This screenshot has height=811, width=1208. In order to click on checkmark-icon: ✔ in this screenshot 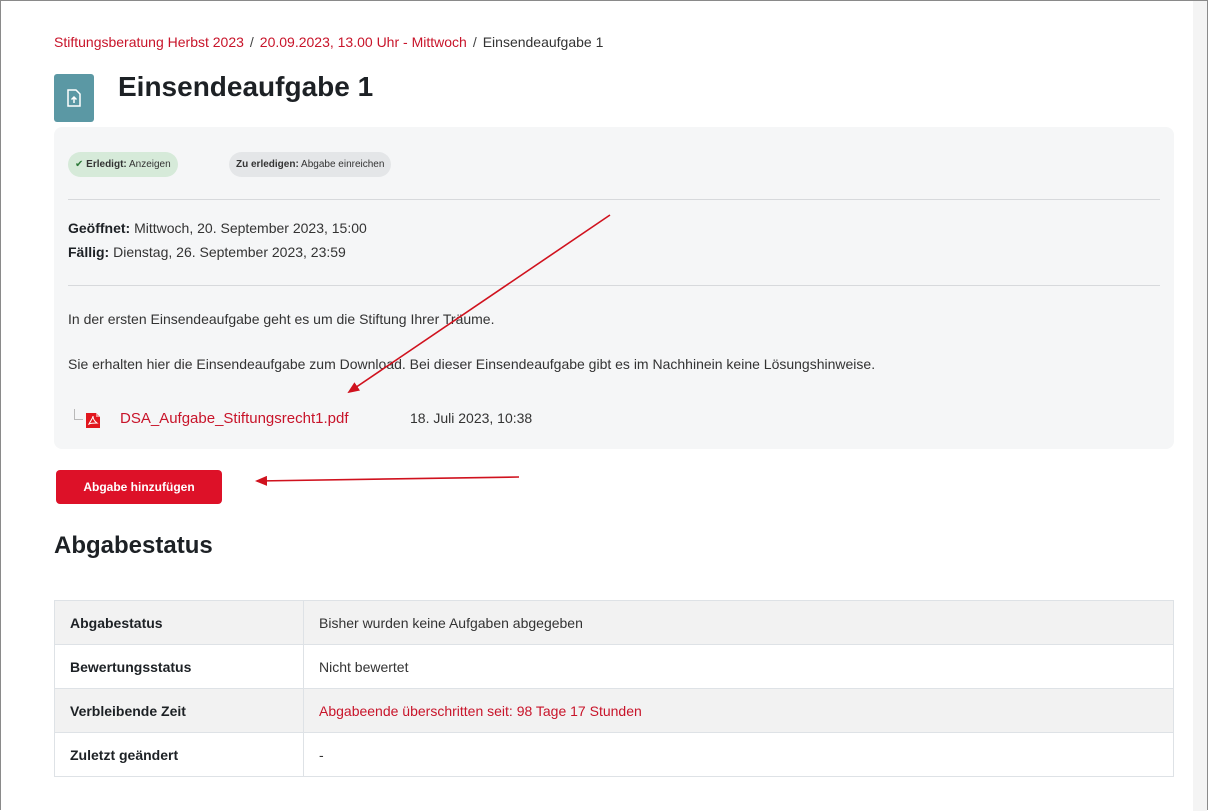, I will do `click(79, 164)`.